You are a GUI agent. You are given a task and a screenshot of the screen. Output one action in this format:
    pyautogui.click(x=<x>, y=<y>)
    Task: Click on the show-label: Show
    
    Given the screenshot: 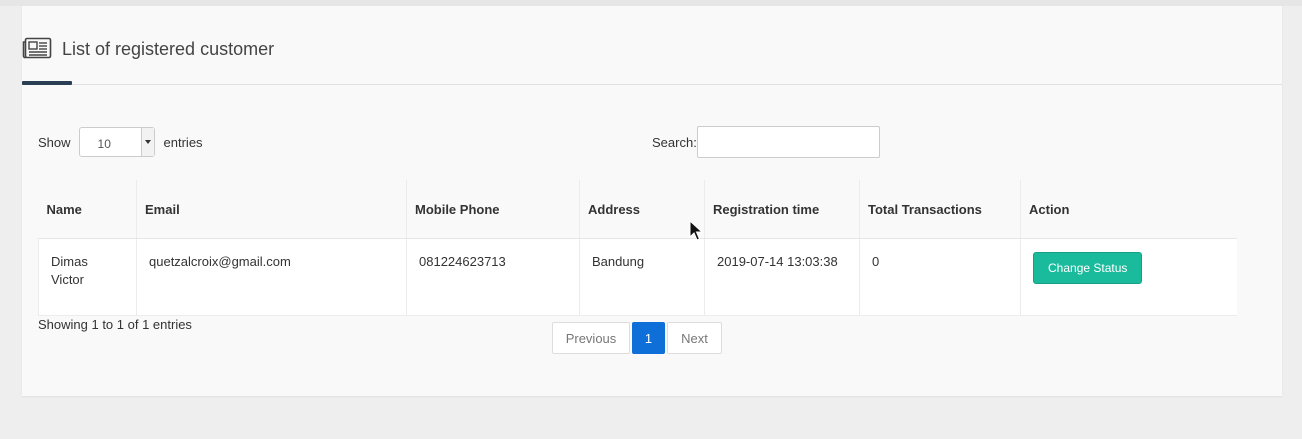 What is the action you would take?
    pyautogui.click(x=54, y=142)
    